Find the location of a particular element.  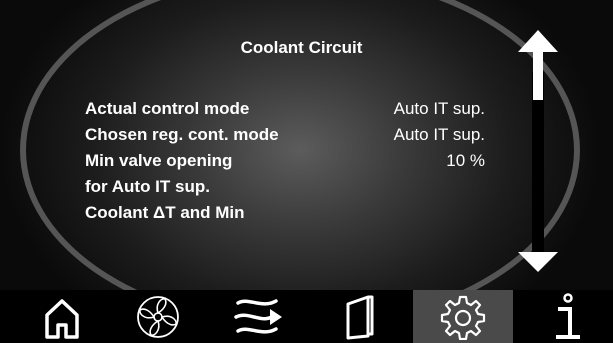

nav-settings-button is located at coordinates (463, 316).